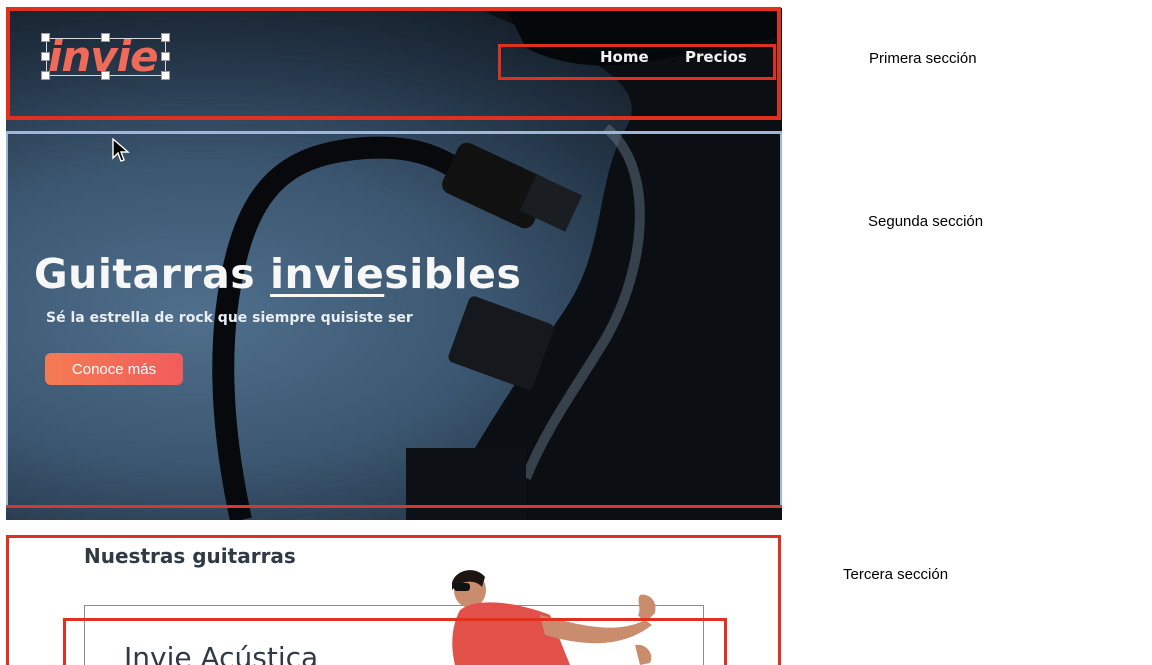  What do you see at coordinates (152, 274) in the screenshot?
I see `hero-title-text: Guitarras` at bounding box center [152, 274].